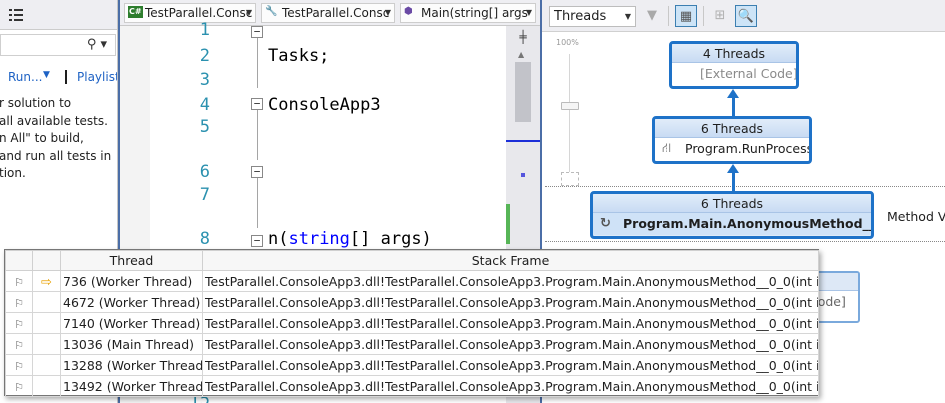  What do you see at coordinates (336, 13) in the screenshot?
I see `class-combo-value: TestParallel.Consc` at bounding box center [336, 13].